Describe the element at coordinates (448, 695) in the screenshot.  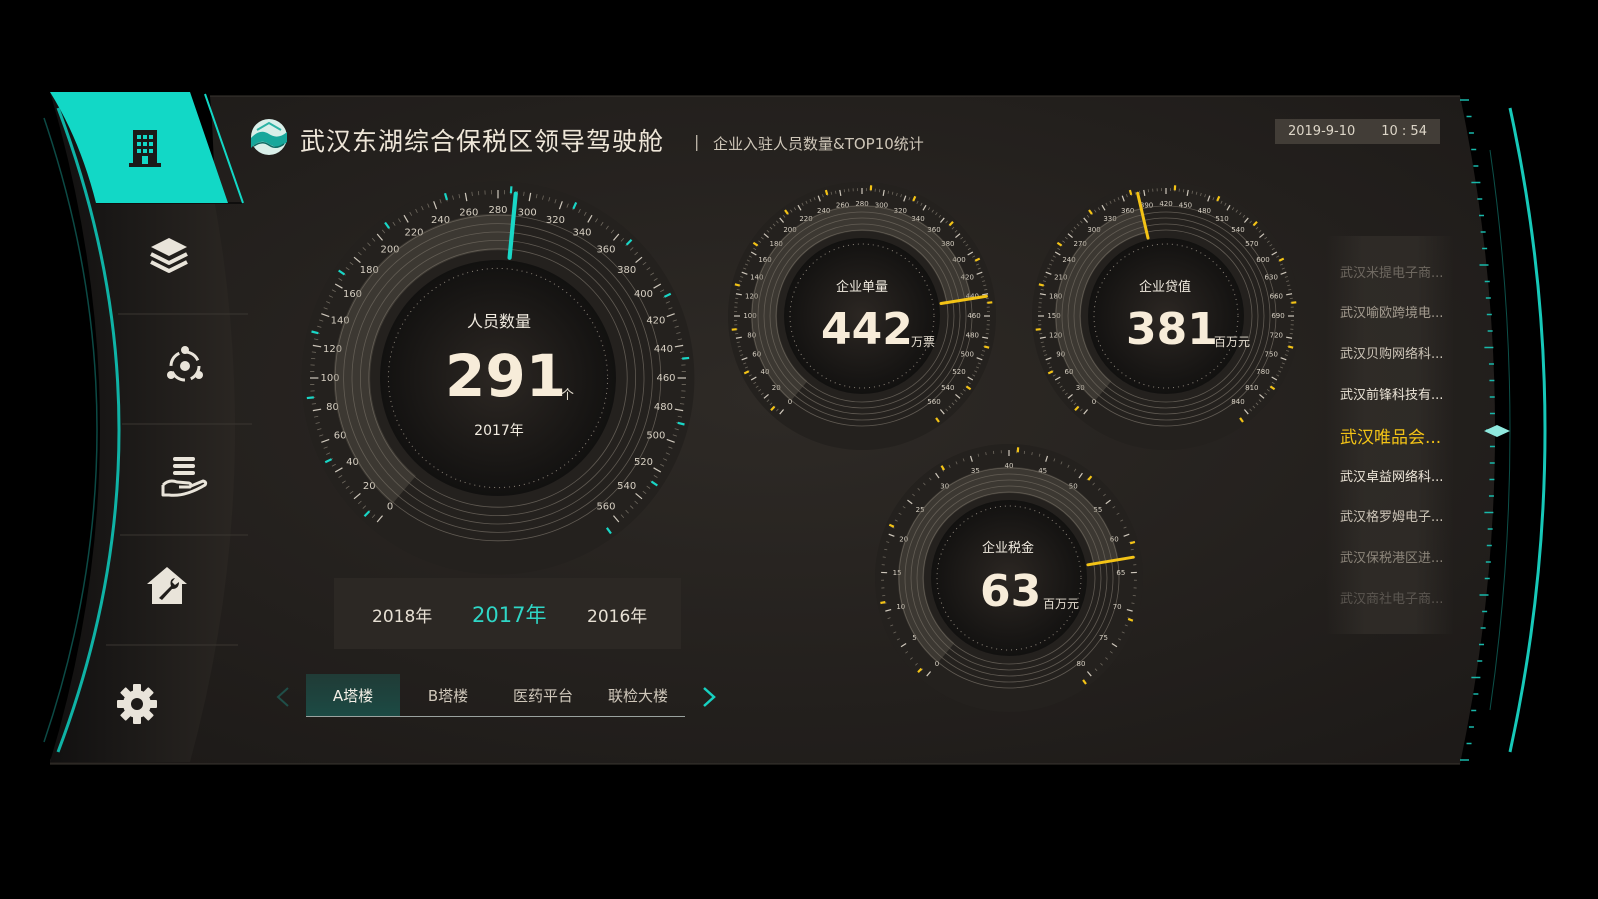
I see `tab-b-tower: B塔楼` at that location.